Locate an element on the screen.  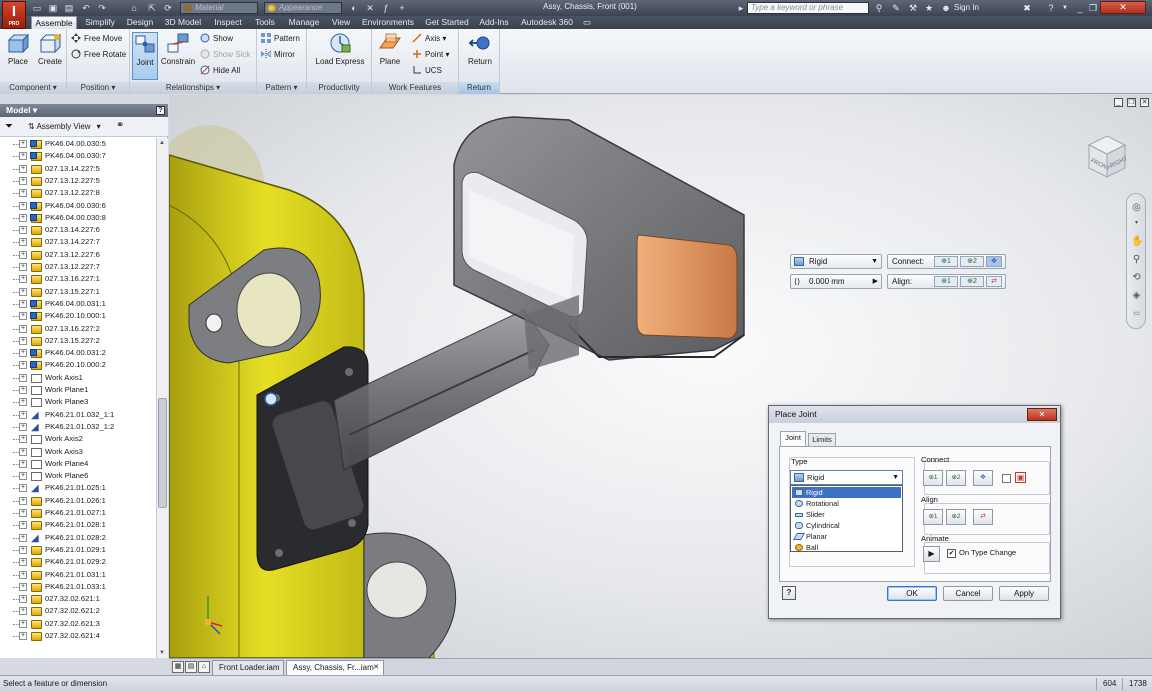
tab-tools: Tools is located at coordinates (265, 22).